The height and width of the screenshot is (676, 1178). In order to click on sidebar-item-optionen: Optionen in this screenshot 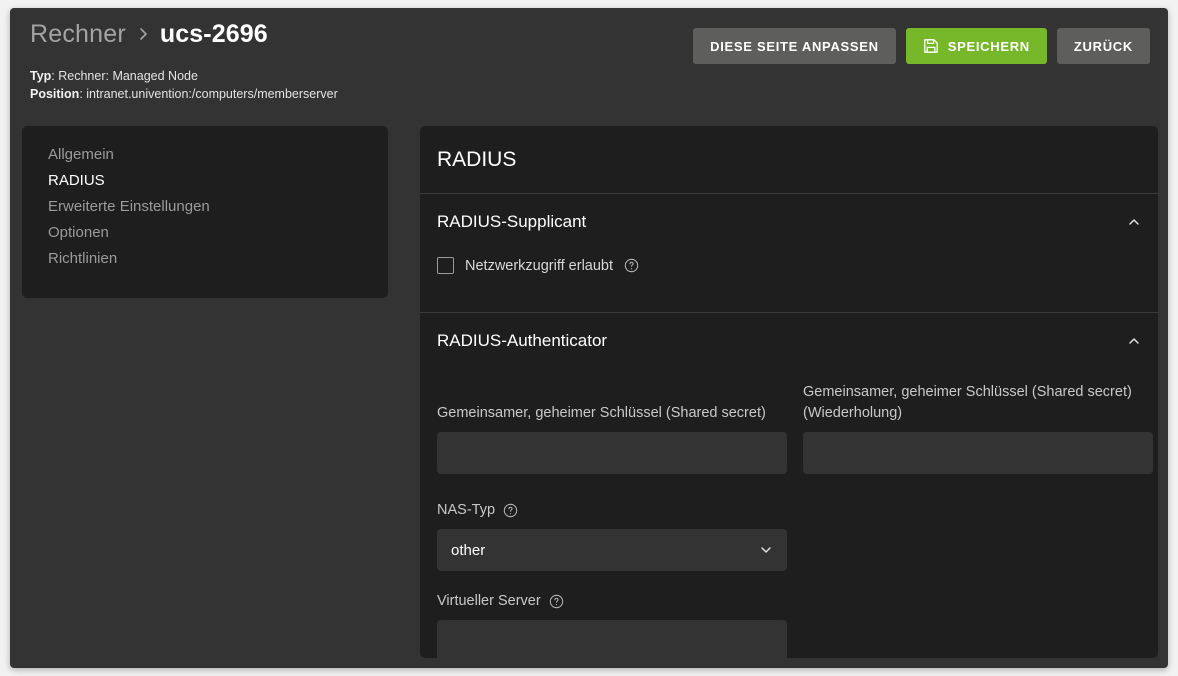, I will do `click(218, 233)`.